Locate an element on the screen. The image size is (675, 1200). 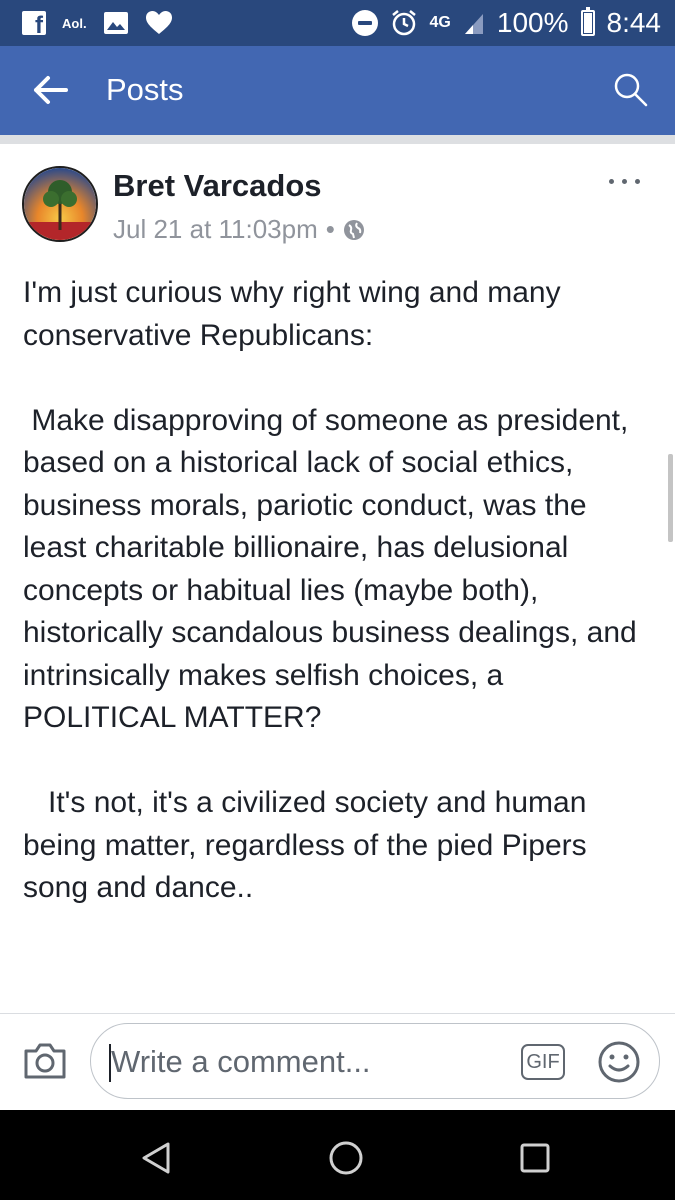
more-options-button is located at coordinates (626, 180).